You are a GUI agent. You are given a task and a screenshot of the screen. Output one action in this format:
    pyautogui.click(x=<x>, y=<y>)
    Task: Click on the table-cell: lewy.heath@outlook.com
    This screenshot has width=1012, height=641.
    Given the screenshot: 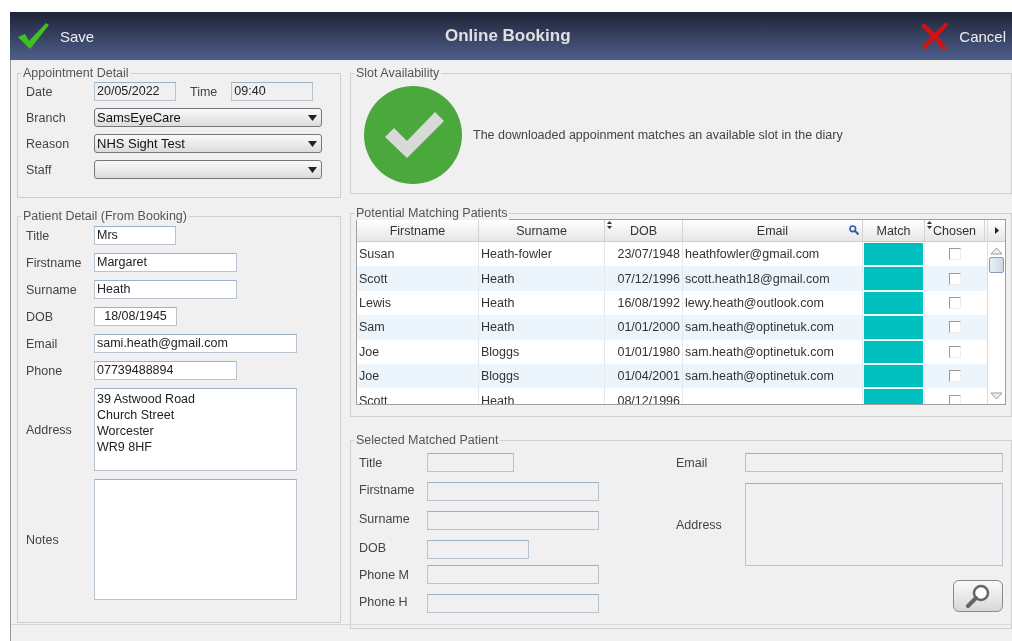 What is the action you would take?
    pyautogui.click(x=754, y=302)
    